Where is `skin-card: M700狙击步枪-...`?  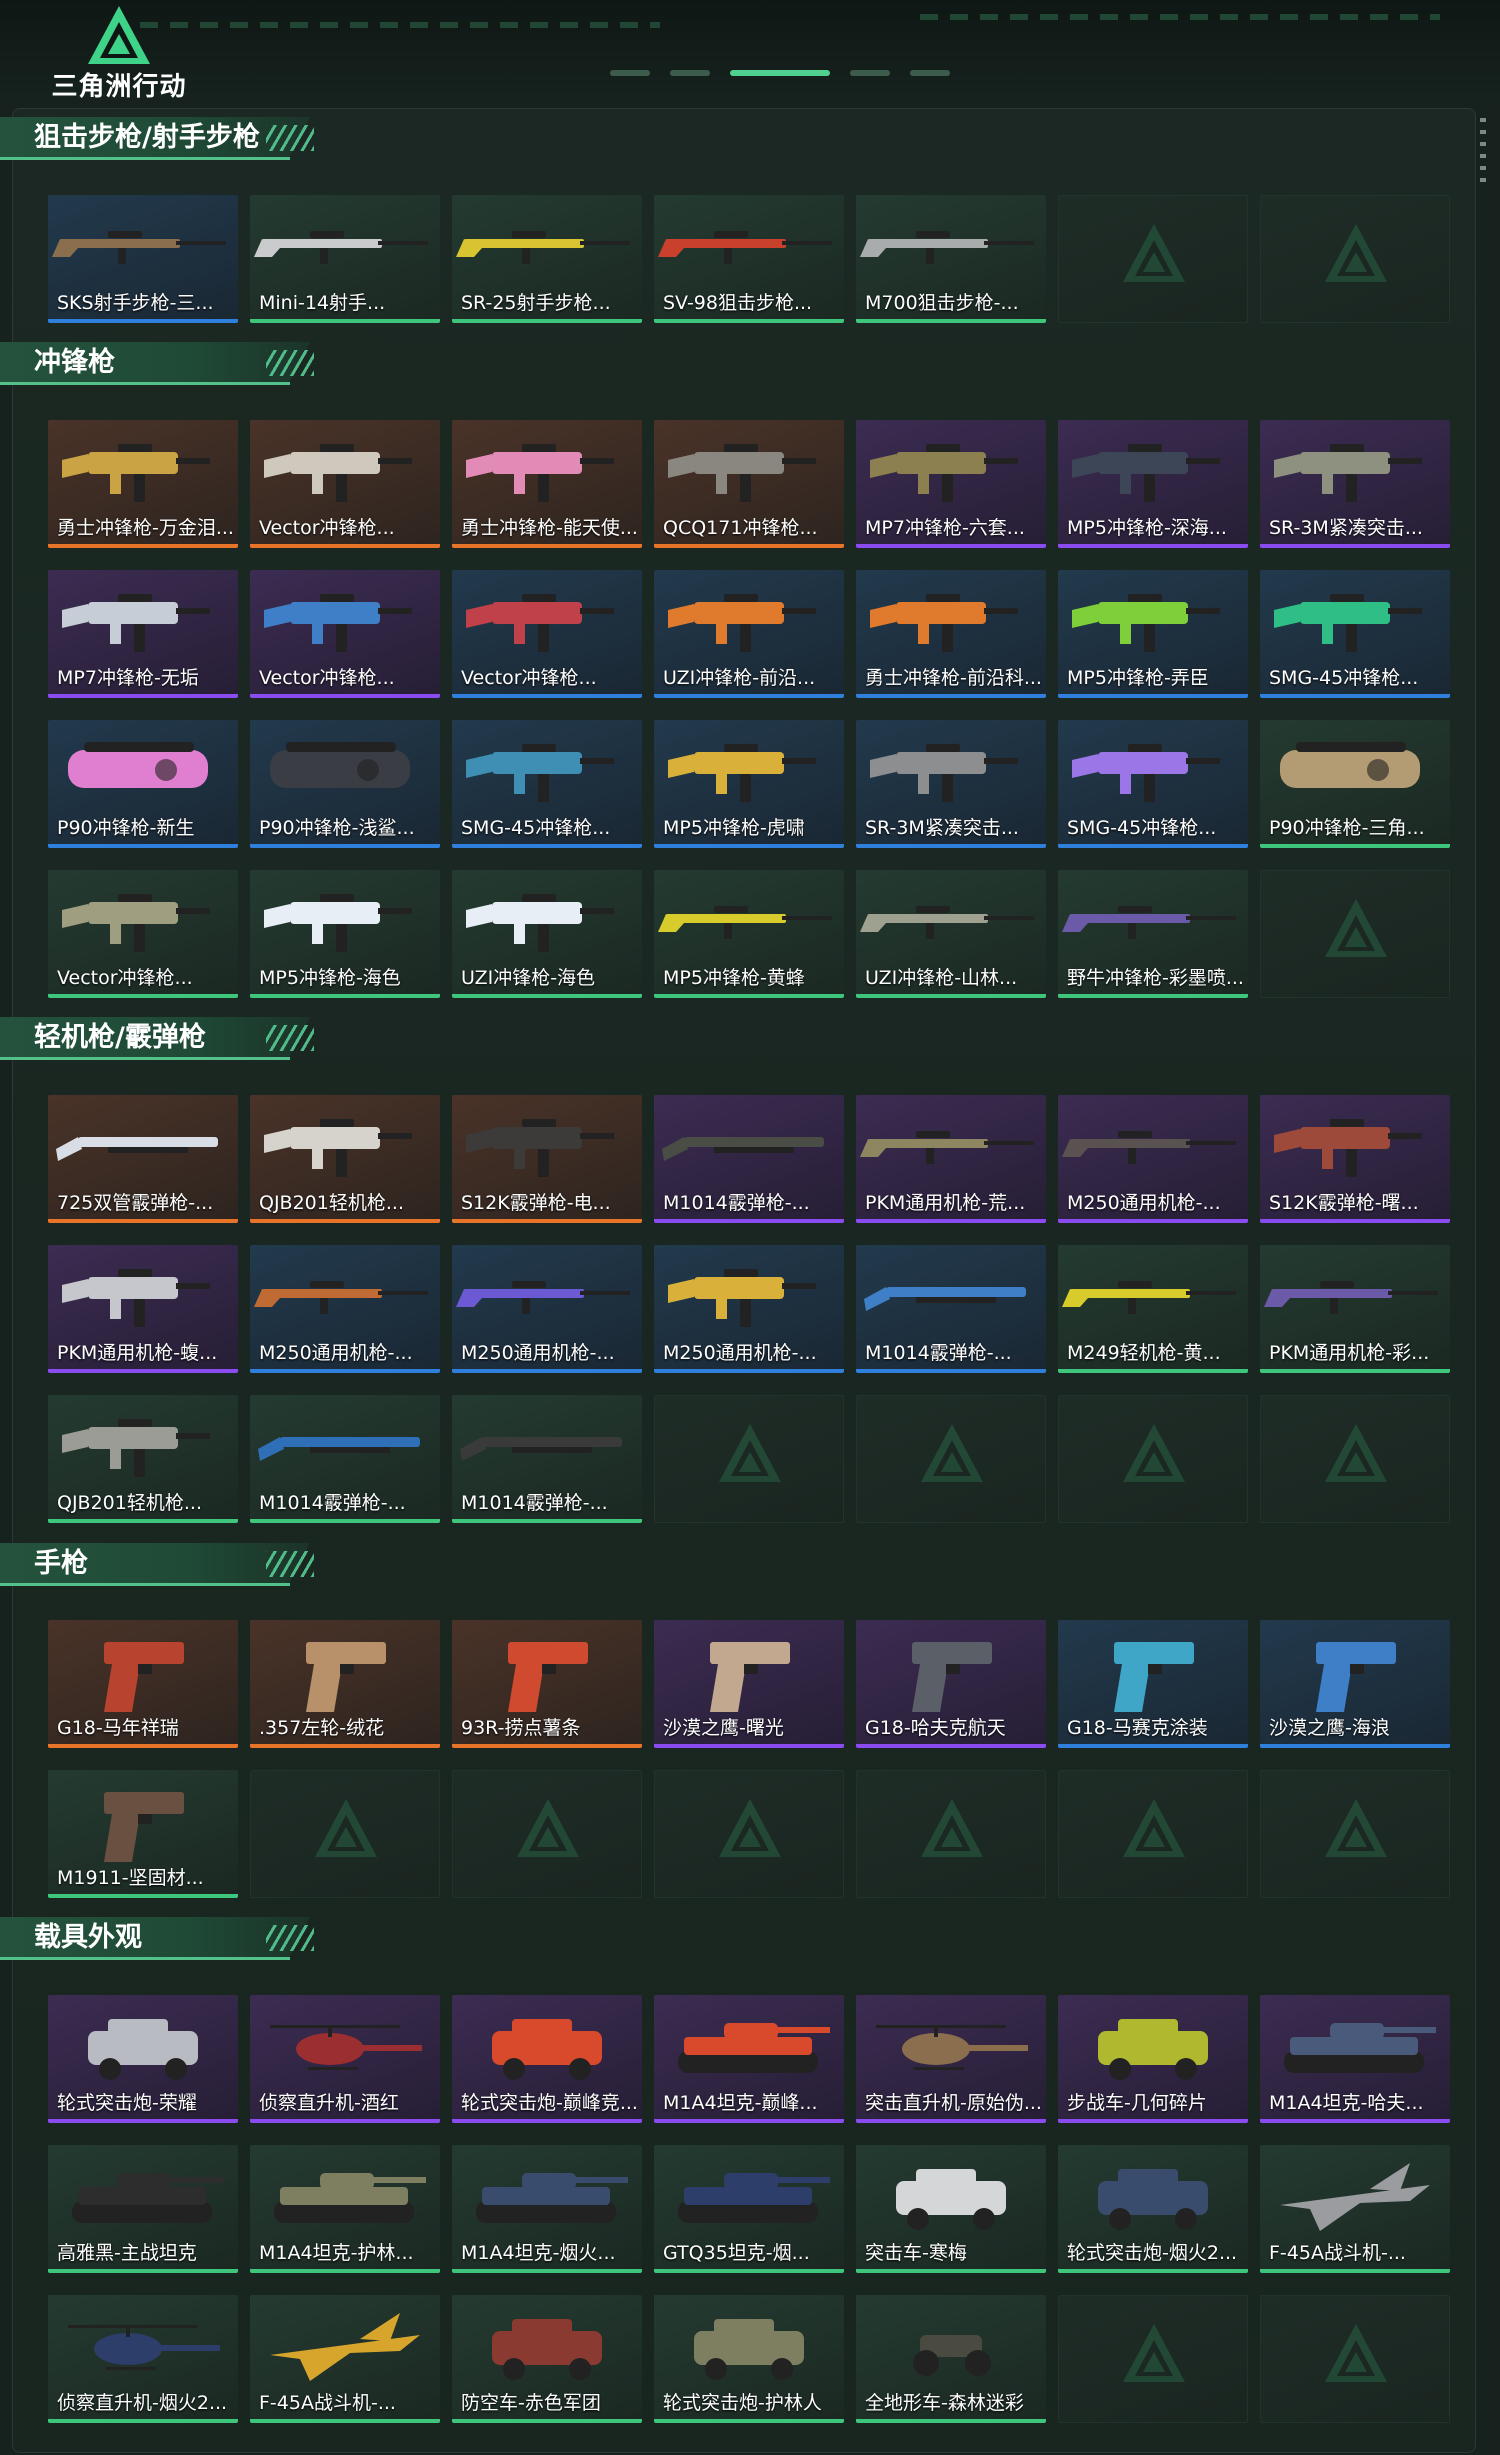
skin-card: M700狙击步枪-... is located at coordinates (951, 259).